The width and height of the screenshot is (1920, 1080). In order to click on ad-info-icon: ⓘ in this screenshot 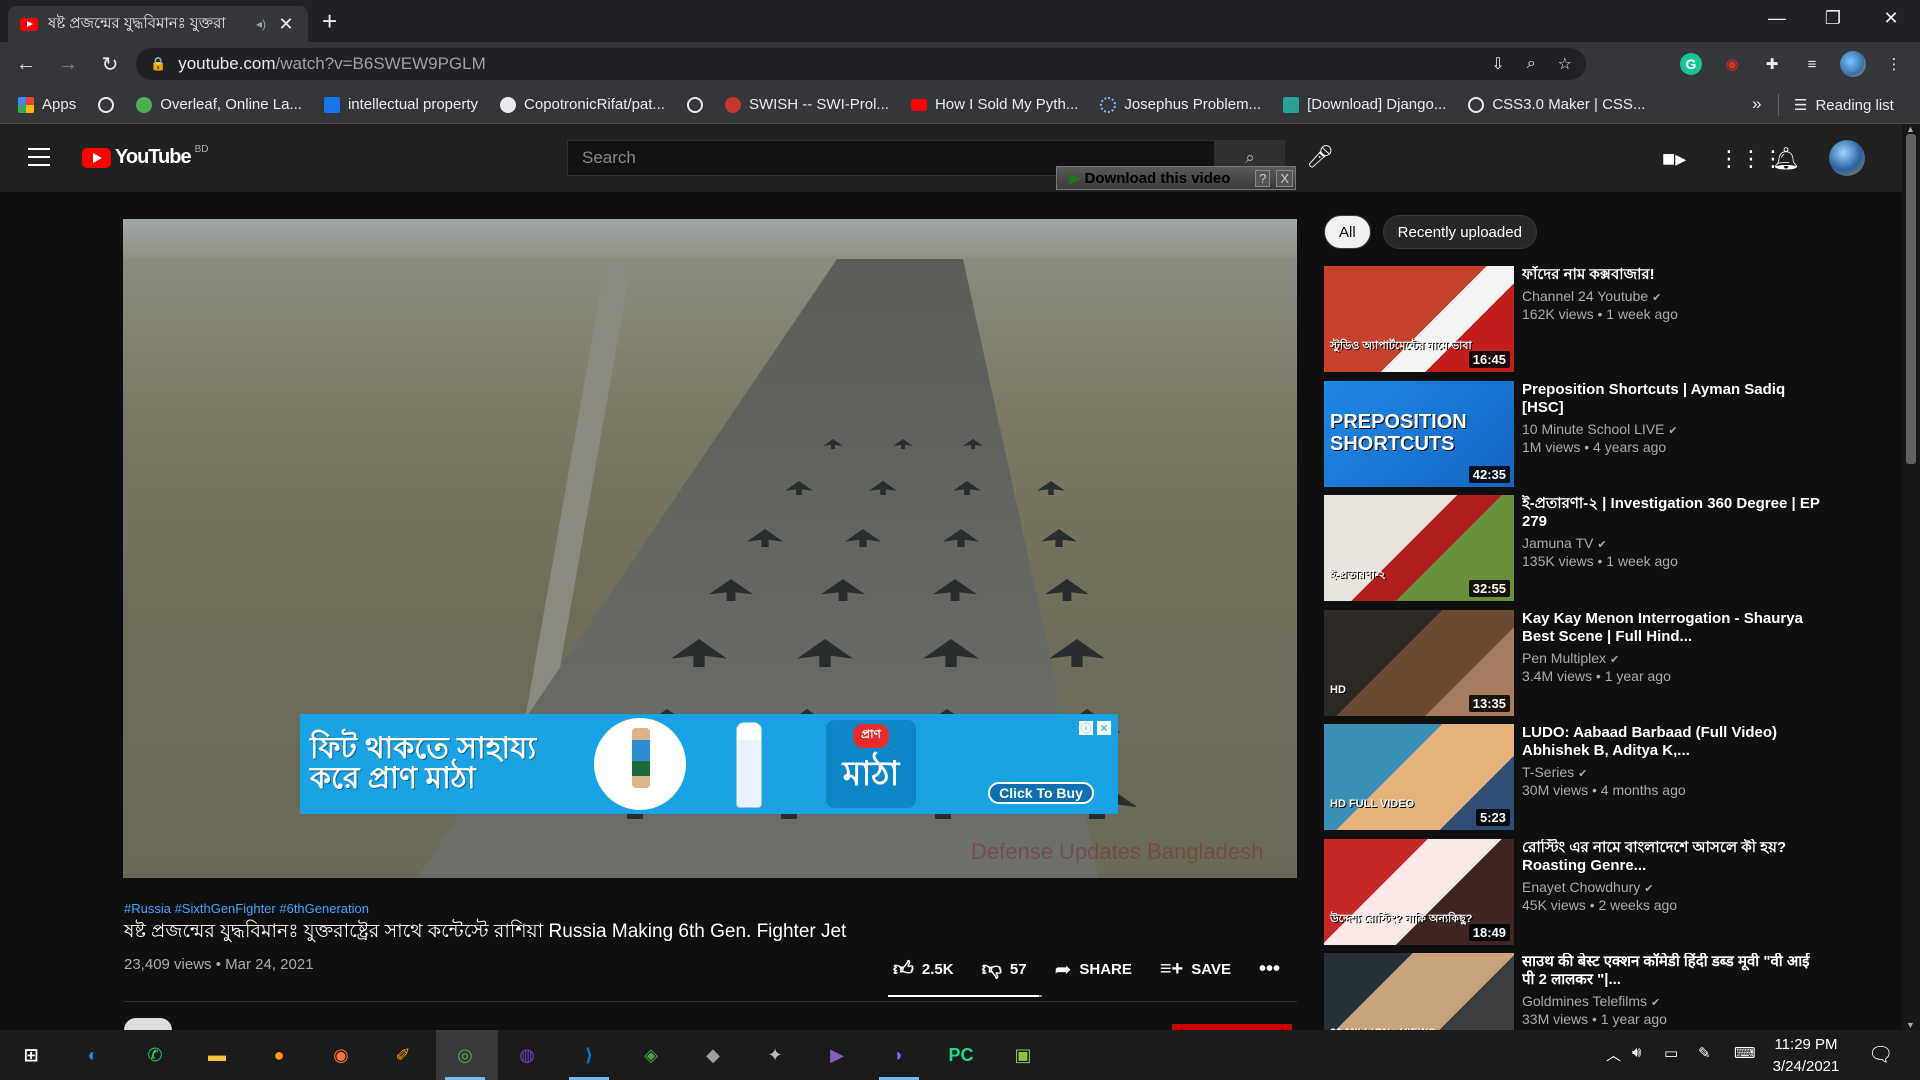, I will do `click(1086, 728)`.